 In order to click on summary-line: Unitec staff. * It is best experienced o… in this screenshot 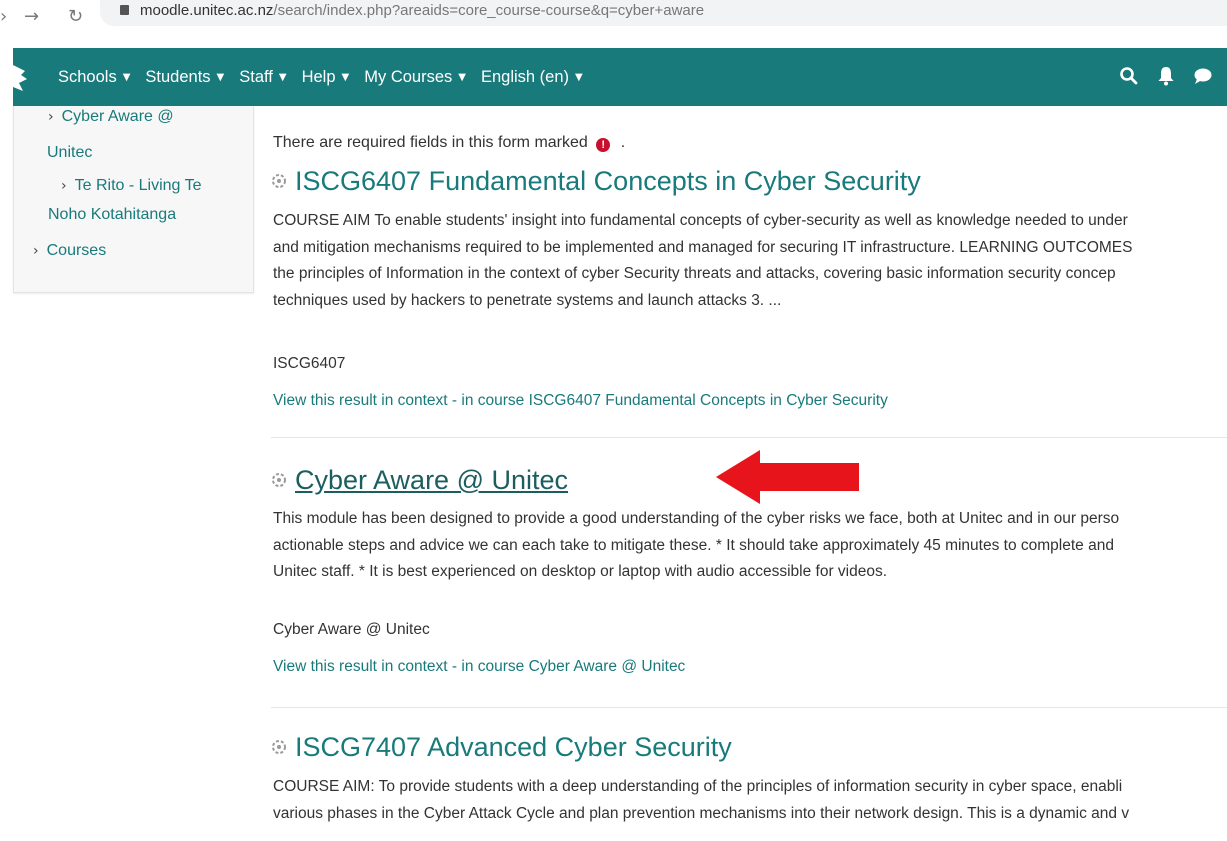, I will do `click(580, 571)`.